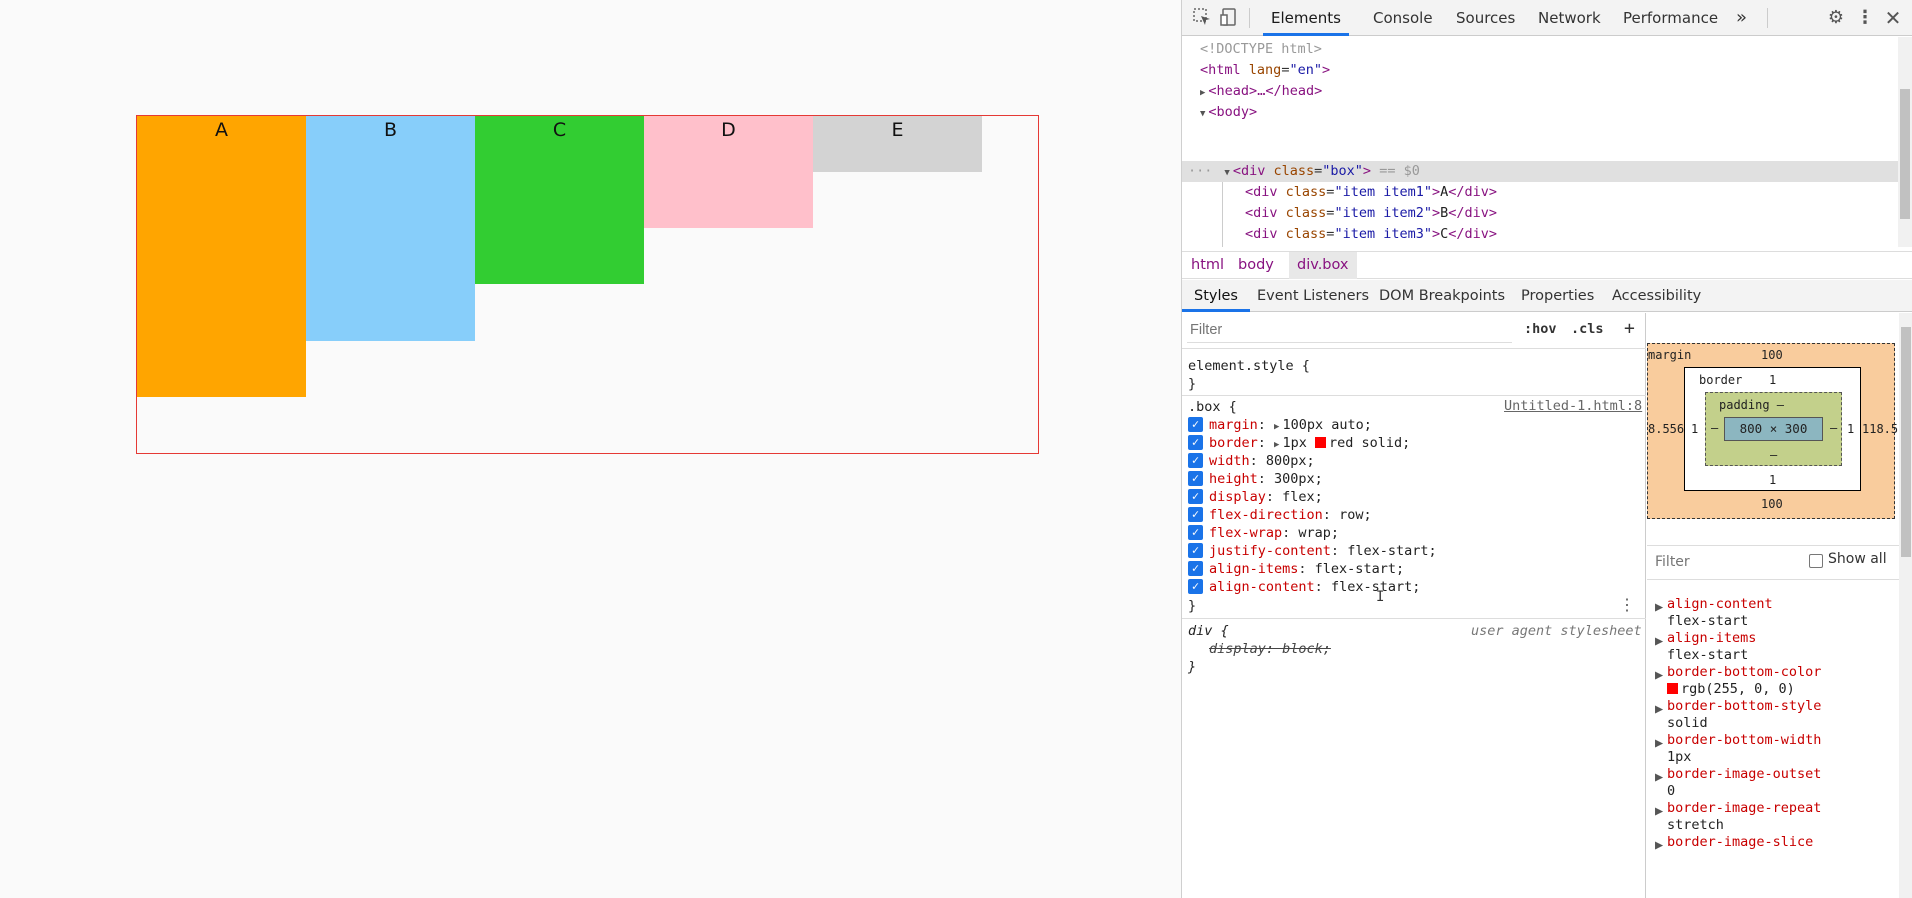 This screenshot has height=898, width=1912. Describe the element at coordinates (1720, 604) in the screenshot. I see `computed-name-align-content: align-content` at that location.